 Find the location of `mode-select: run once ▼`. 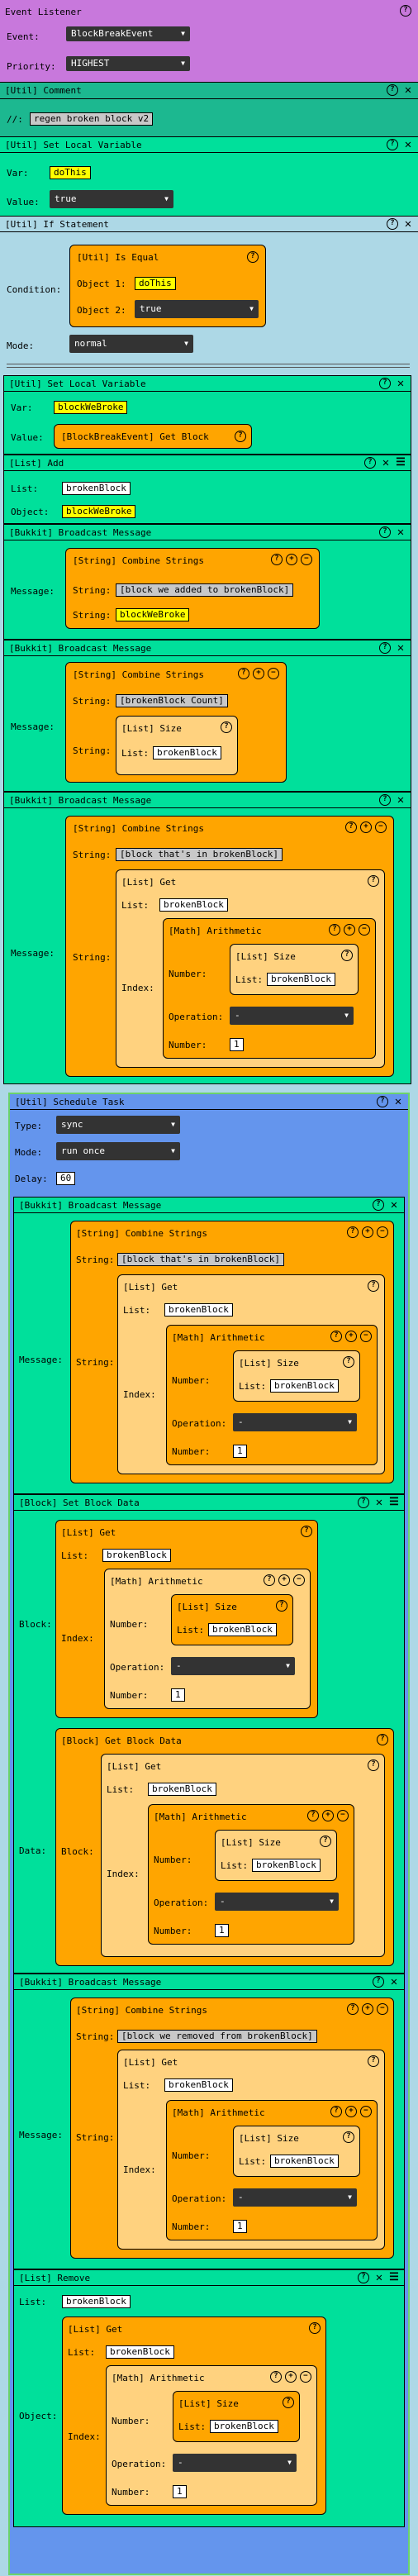

mode-select: run once ▼ is located at coordinates (118, 1151).